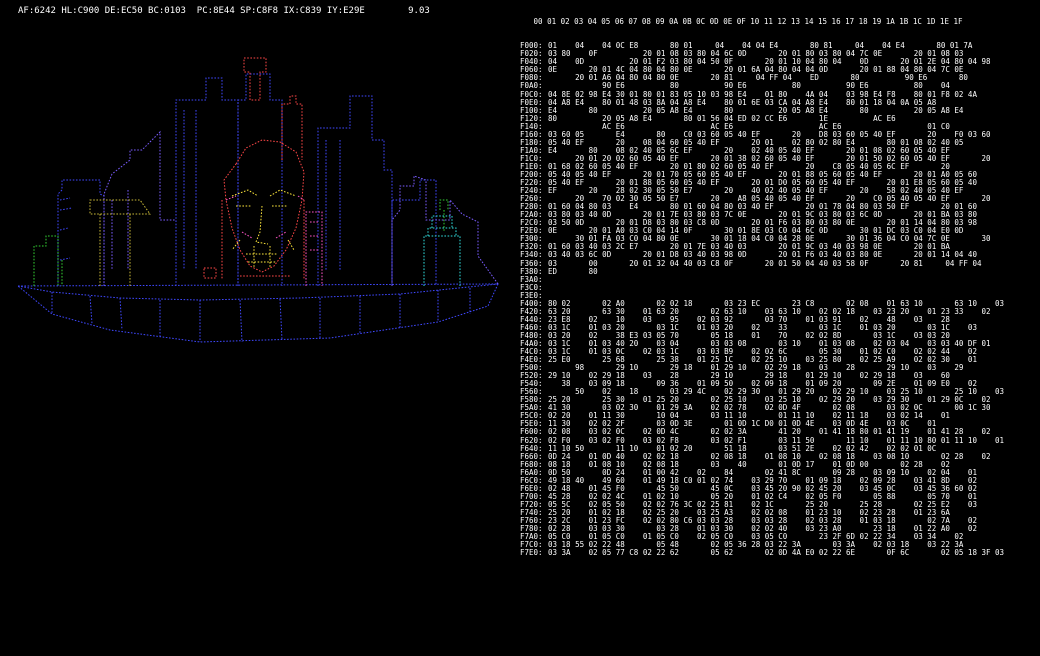 This screenshot has height=656, width=1040. Describe the element at coordinates (442, 250) in the screenshot. I see `water-tower` at that location.